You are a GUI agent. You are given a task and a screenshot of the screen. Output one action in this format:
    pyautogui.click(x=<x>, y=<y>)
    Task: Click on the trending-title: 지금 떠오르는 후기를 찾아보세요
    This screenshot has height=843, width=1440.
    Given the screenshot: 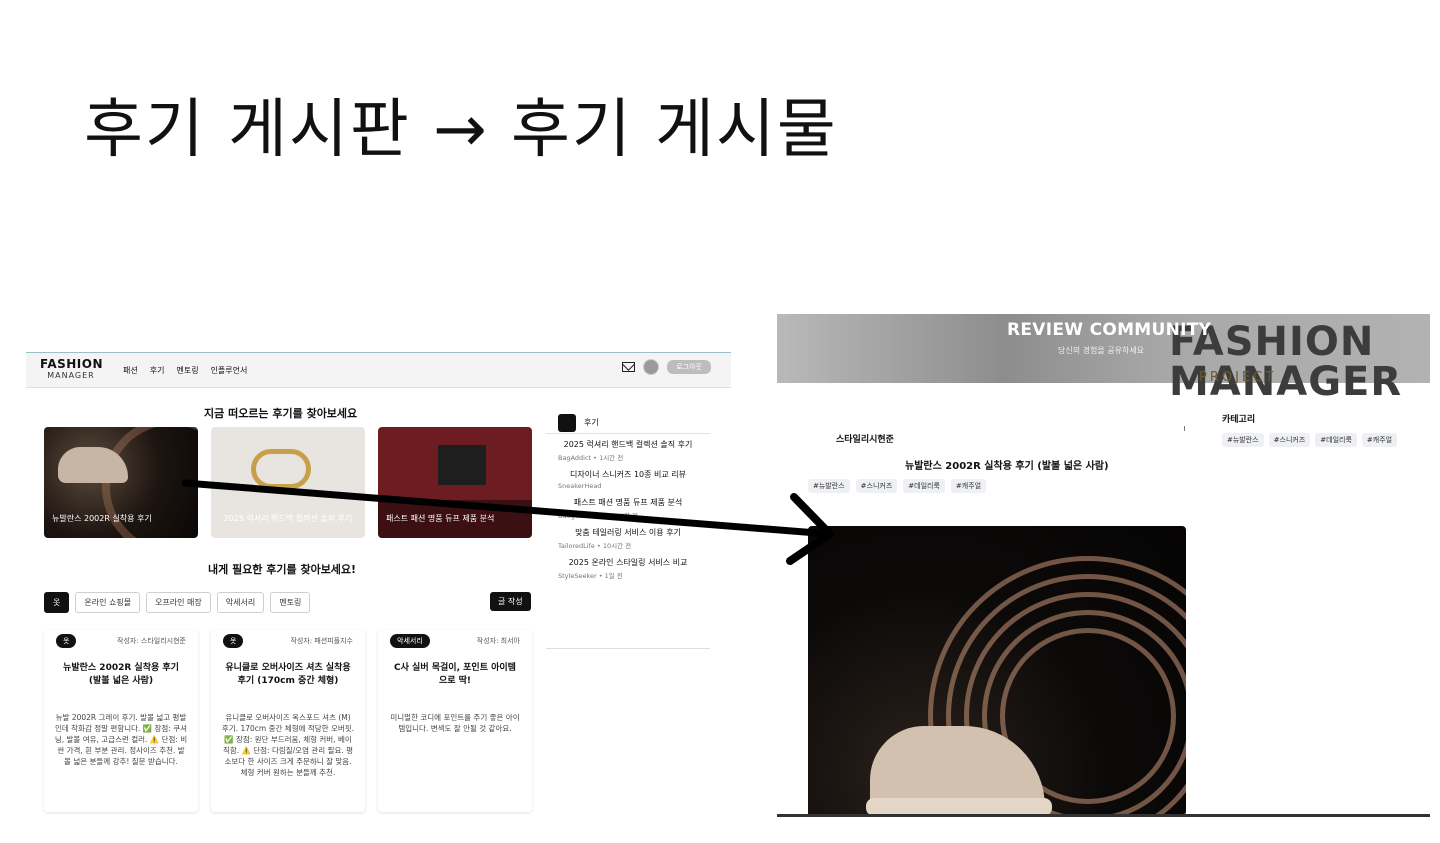 What is the action you would take?
    pyautogui.click(x=281, y=413)
    